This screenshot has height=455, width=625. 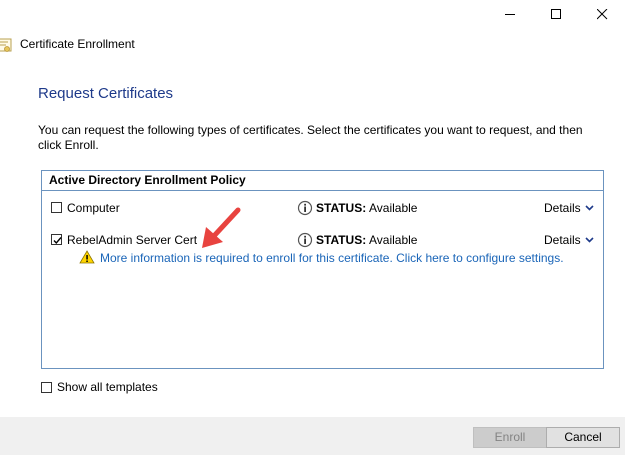 I want to click on maximize-button, so click(x=556, y=14).